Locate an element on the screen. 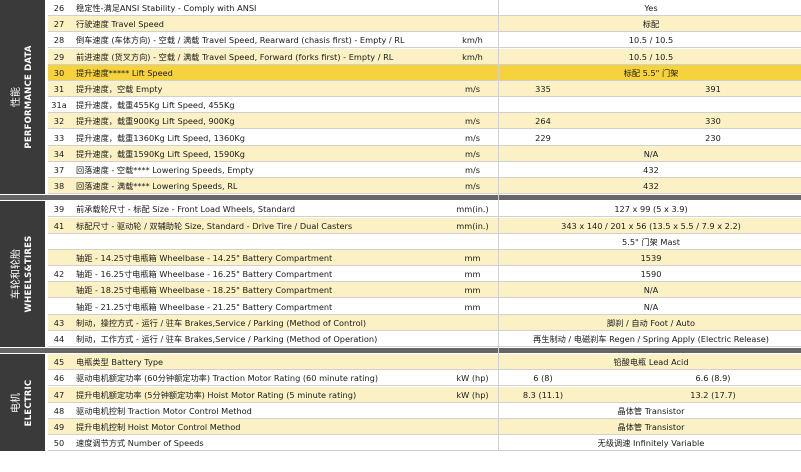 The width and height of the screenshot is (801, 472). section-label-cn: 车轮和轮胎 is located at coordinates (16, 274).